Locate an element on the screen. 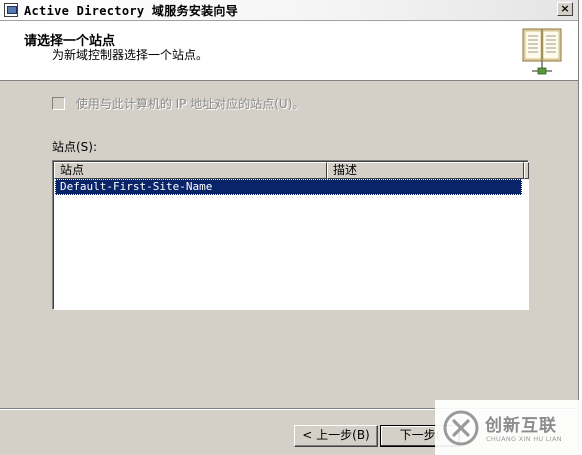  back-button: < 上一步(B) is located at coordinates (336, 436).